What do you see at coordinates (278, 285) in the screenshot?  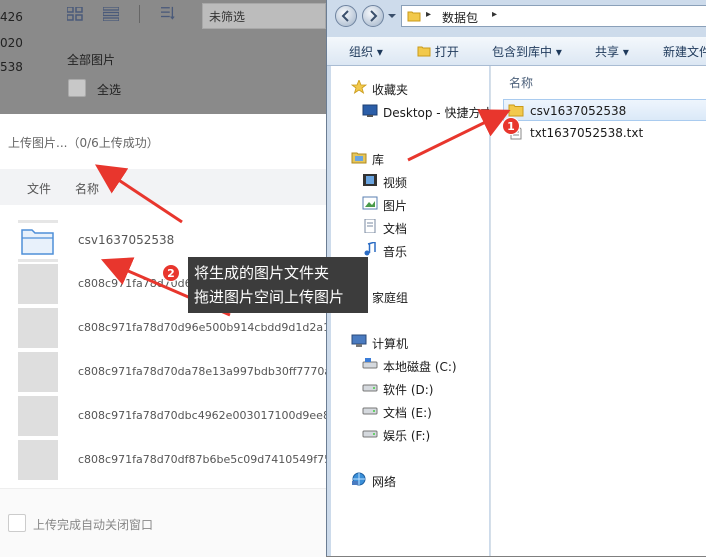 I see `instruction-callout: 将生成的图片文件夹 拖进图片空间上传图片` at bounding box center [278, 285].